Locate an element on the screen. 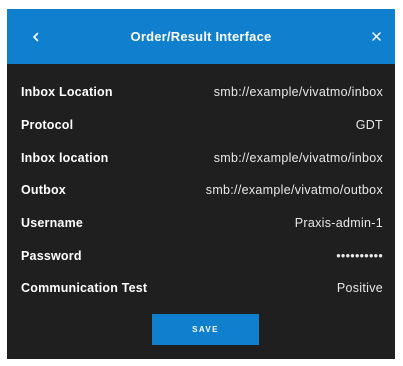 This screenshot has height=366, width=403. row-username: Username Praxis-admin-1 is located at coordinates (201, 223).